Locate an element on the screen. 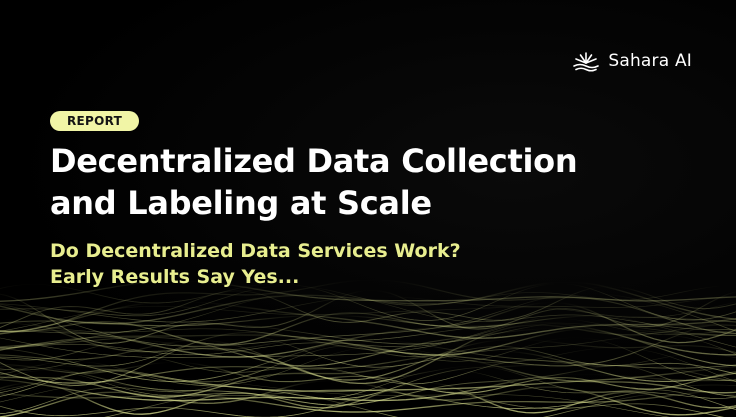 Image resolution: width=736 pixels, height=417 pixels. sahara-ai-logo: Sahara AI is located at coordinates (632, 61).